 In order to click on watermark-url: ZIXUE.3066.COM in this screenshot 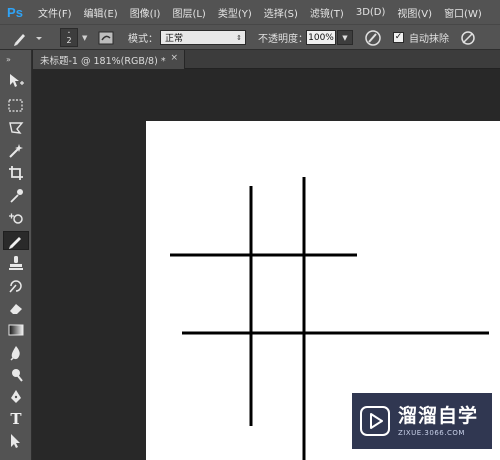, I will do `click(431, 433)`.